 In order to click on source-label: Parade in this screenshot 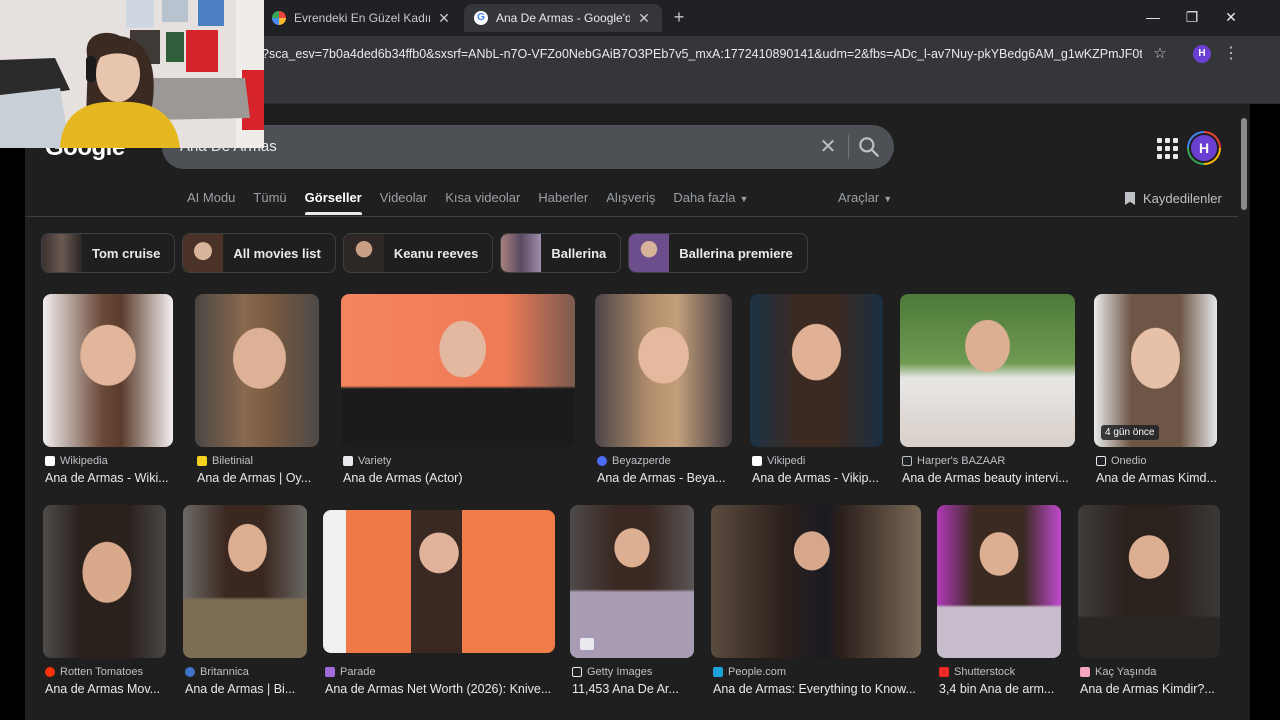, I will do `click(358, 672)`.